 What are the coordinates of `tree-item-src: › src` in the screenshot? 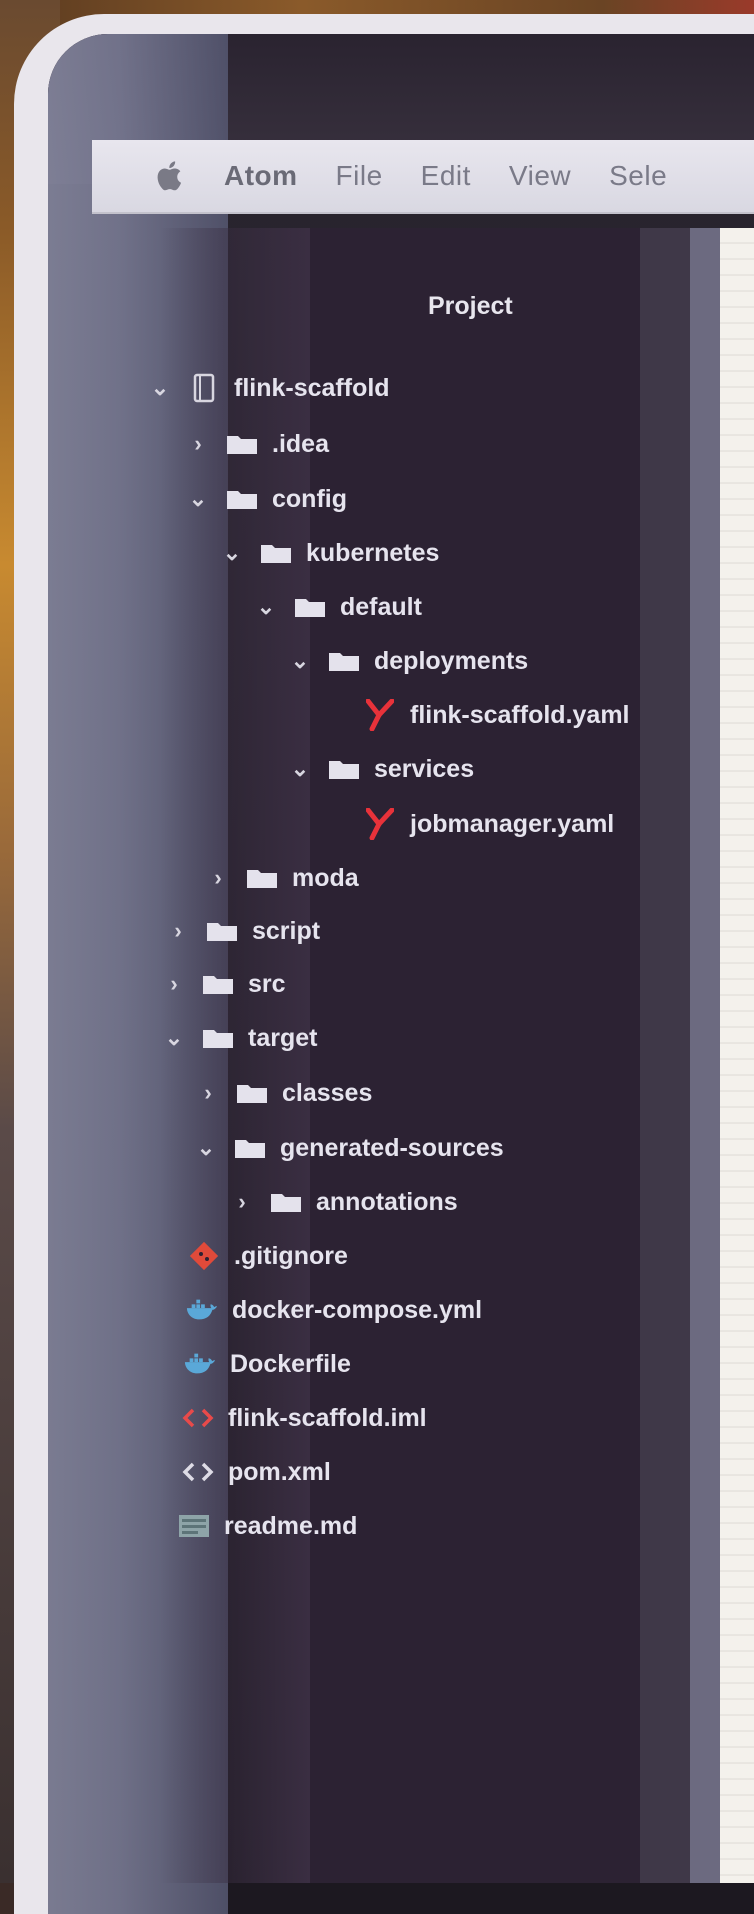 It's located at (225, 984).